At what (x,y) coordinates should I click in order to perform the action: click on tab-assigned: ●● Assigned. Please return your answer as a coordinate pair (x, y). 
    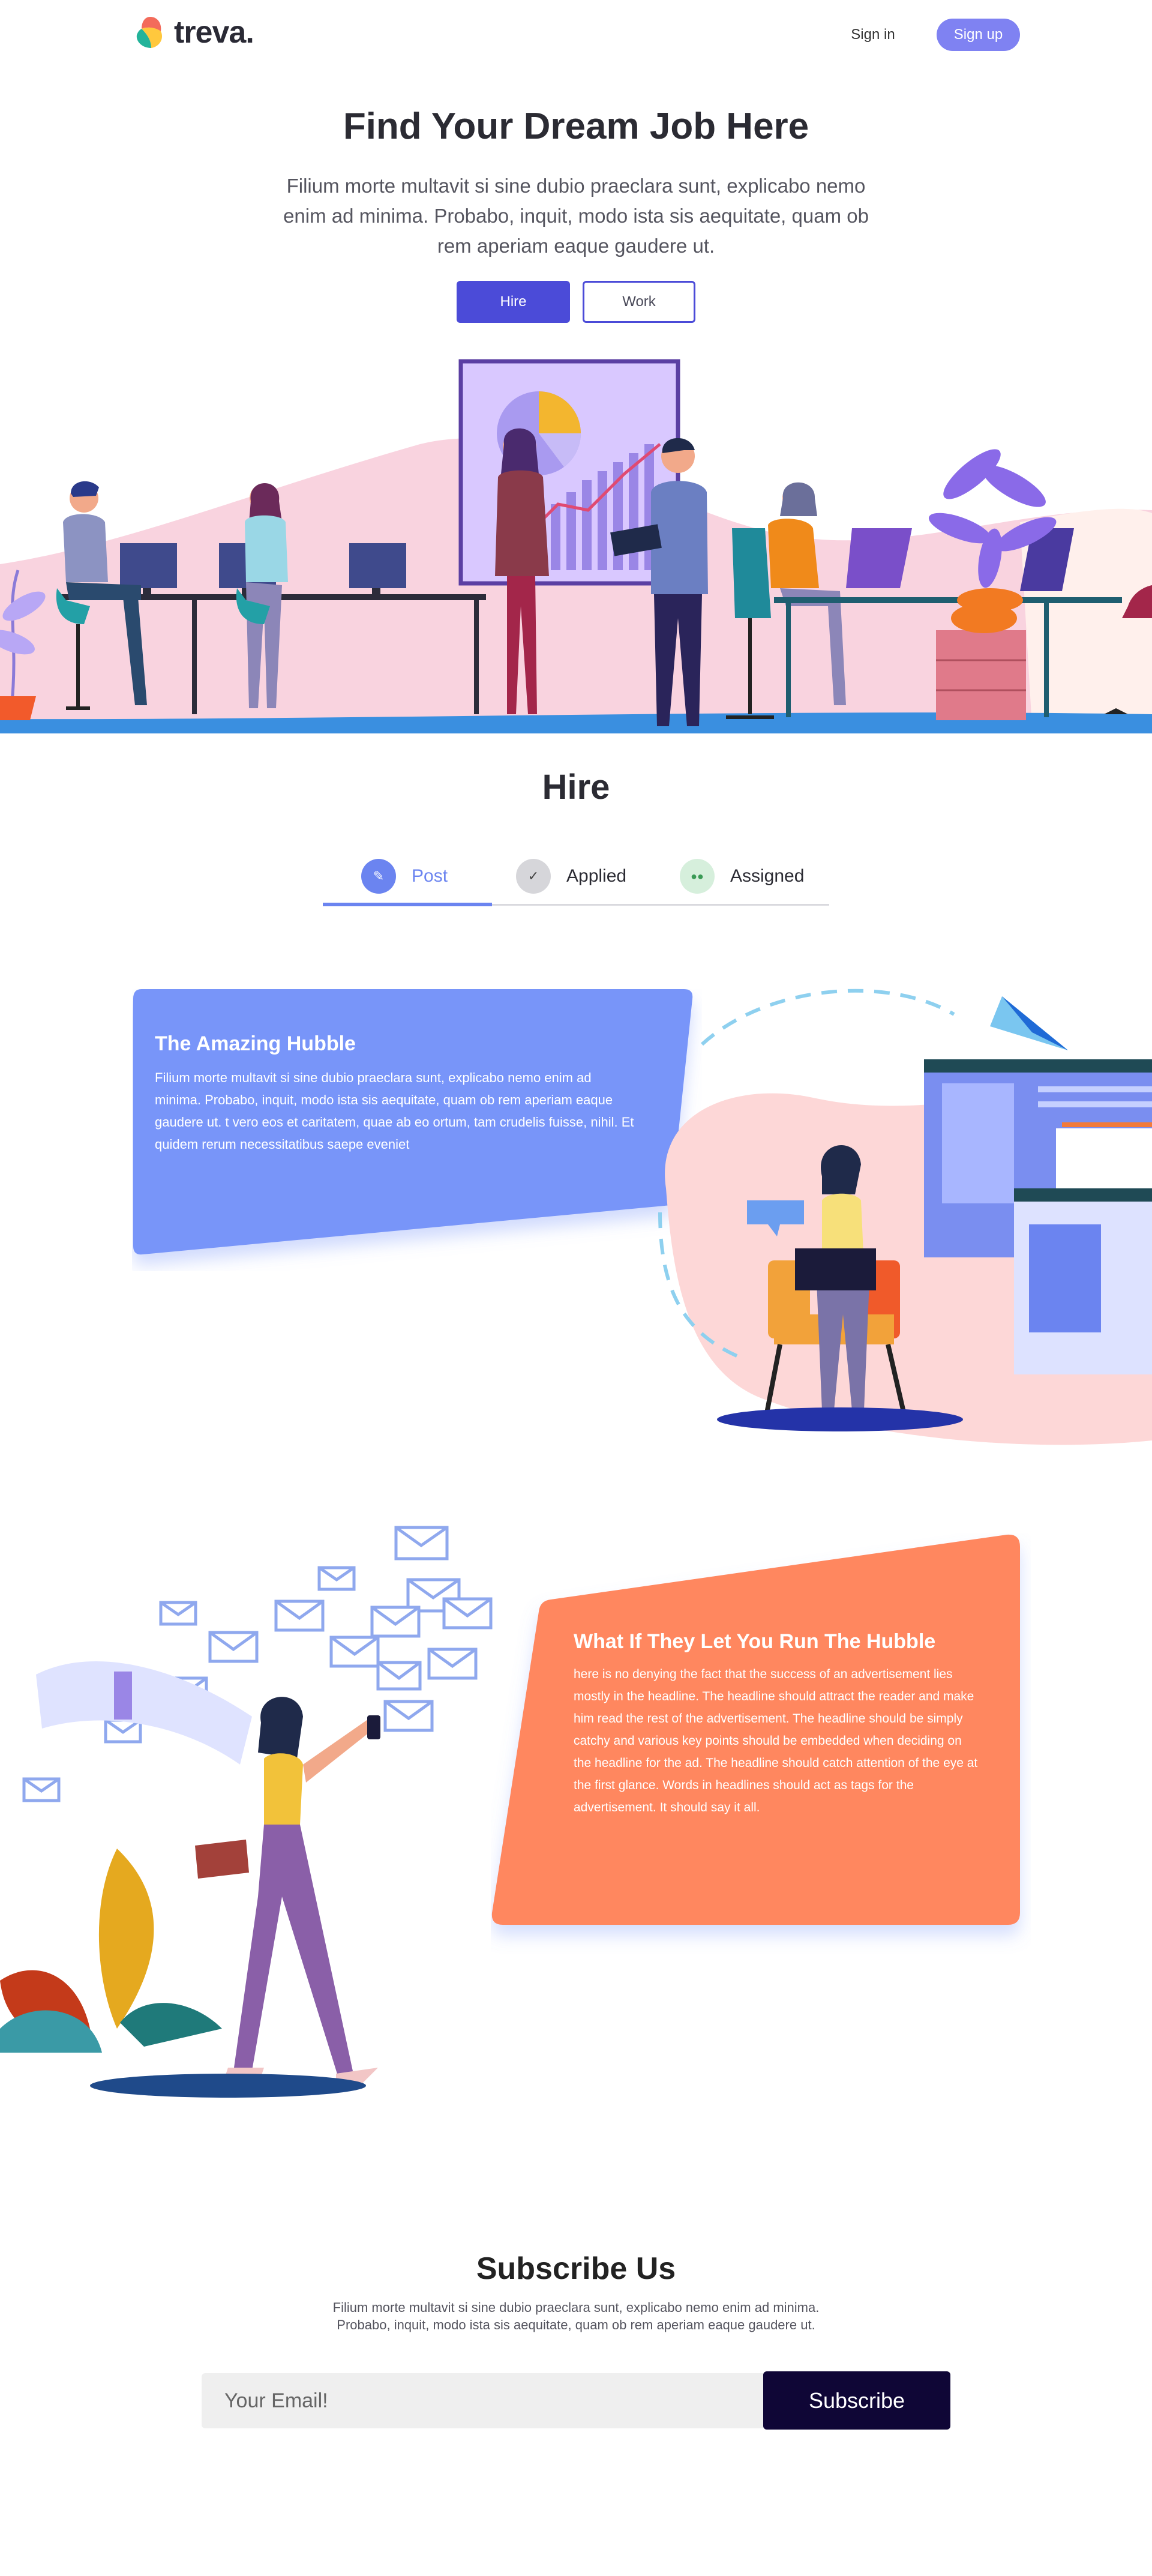
    Looking at the image, I should click on (742, 876).